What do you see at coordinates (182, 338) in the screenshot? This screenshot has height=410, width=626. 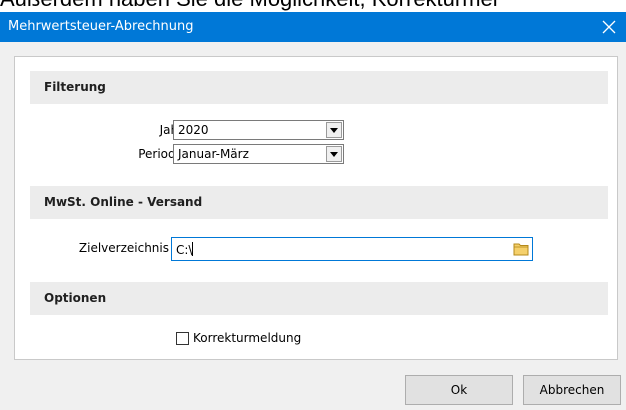 I see `korrekturmeldung-checkbox` at bounding box center [182, 338].